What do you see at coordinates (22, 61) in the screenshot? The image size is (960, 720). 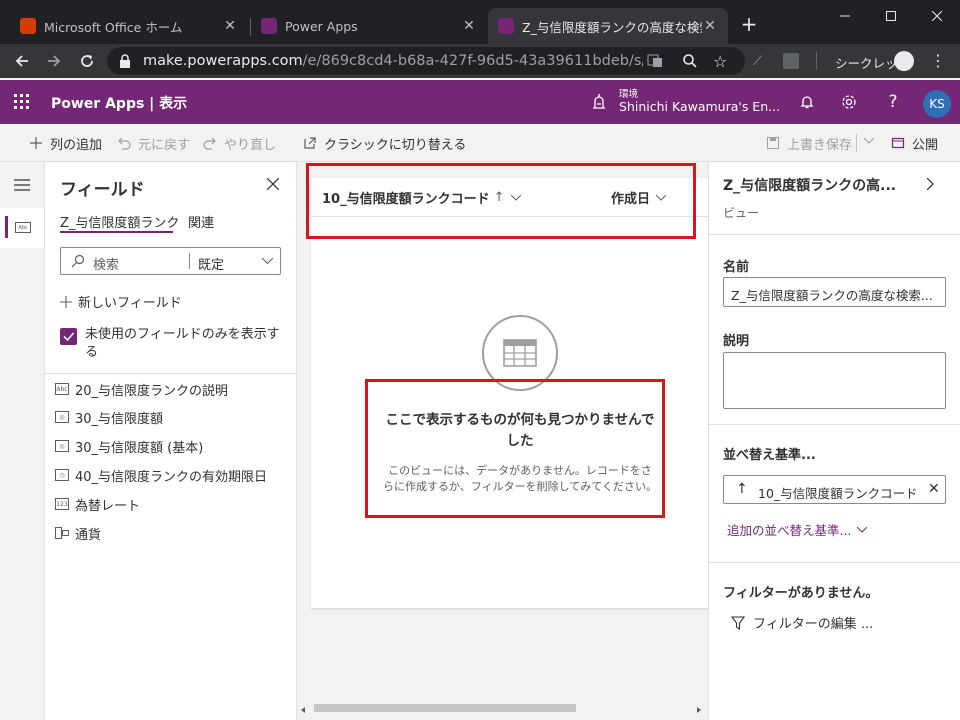 I see `back-arrow-icon` at bounding box center [22, 61].